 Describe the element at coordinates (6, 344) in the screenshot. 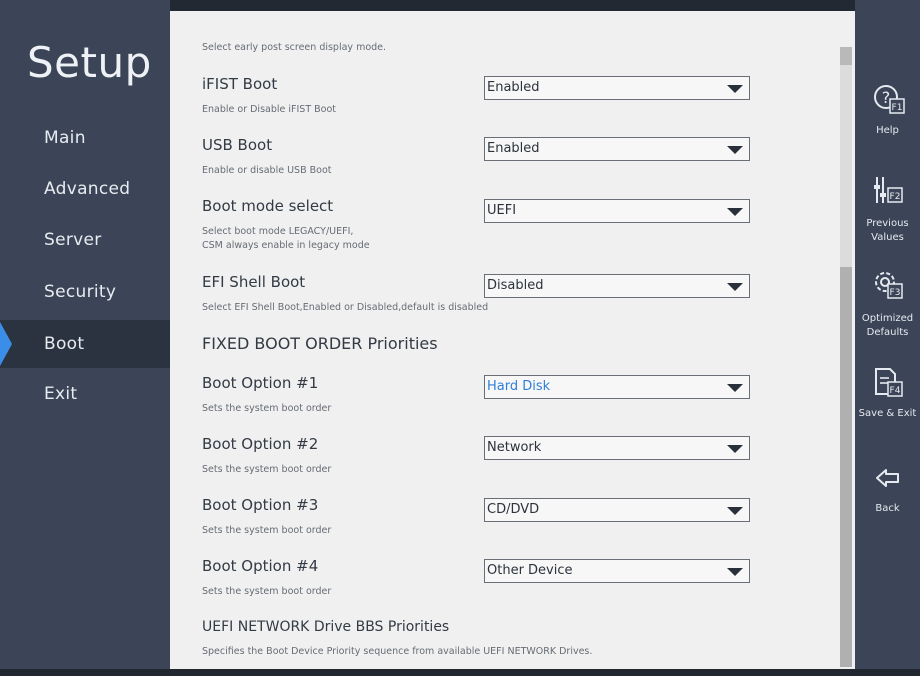

I see `active-indicator` at that location.